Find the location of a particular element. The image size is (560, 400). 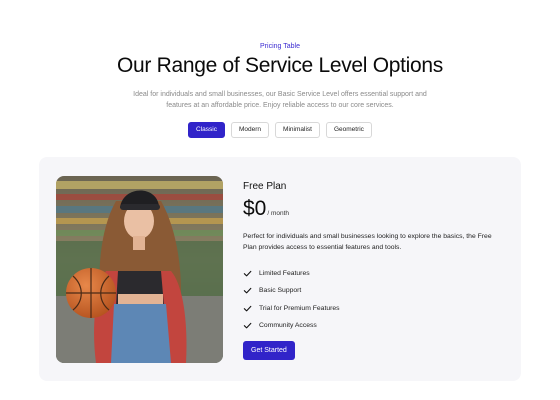

plan-price: $0 is located at coordinates (255, 208).